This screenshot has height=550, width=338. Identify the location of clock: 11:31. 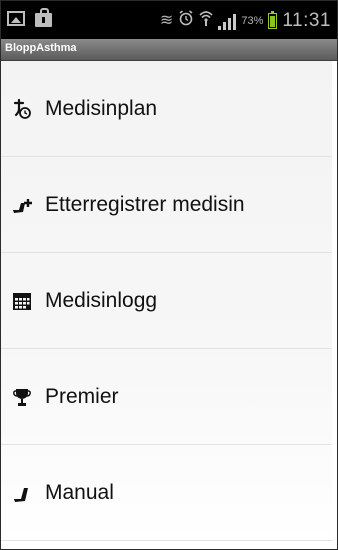
(306, 20).